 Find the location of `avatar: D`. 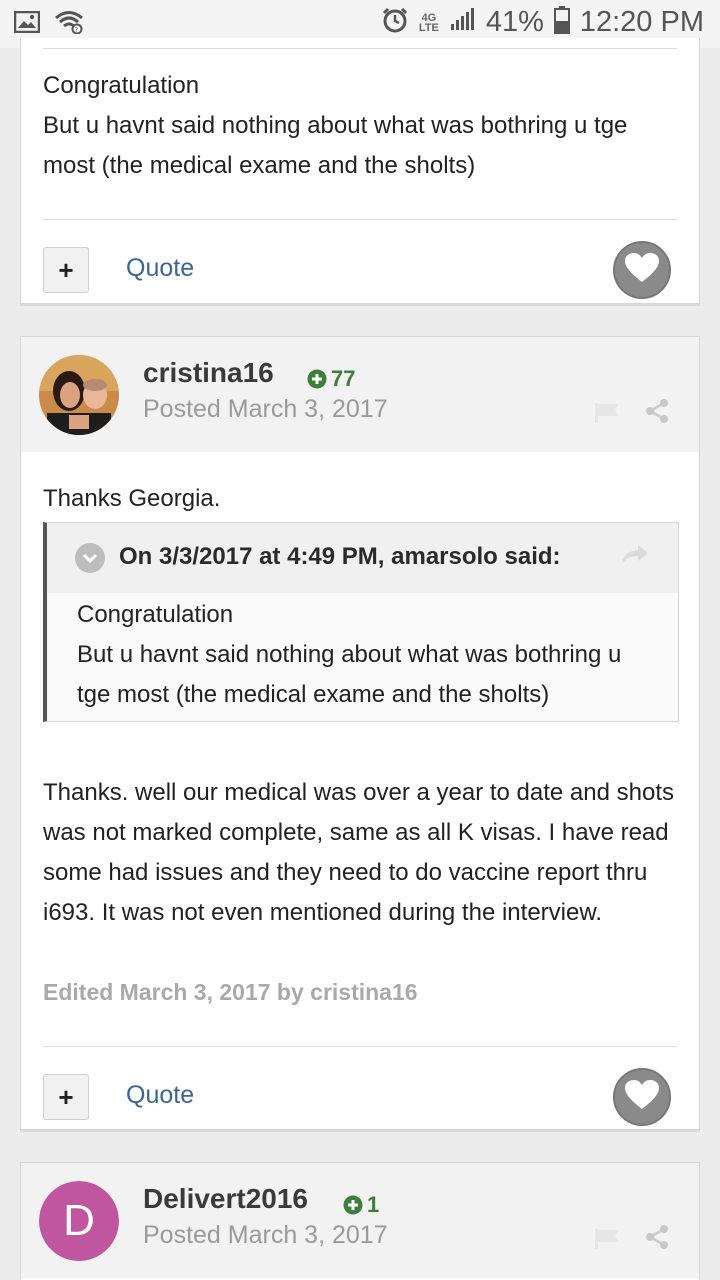

avatar: D is located at coordinates (79, 1221).